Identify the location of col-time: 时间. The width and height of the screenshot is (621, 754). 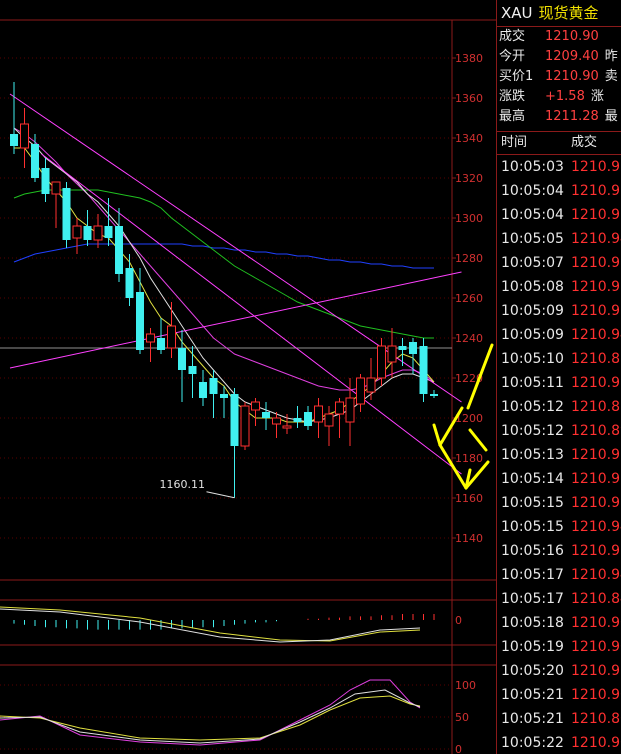
(514, 142).